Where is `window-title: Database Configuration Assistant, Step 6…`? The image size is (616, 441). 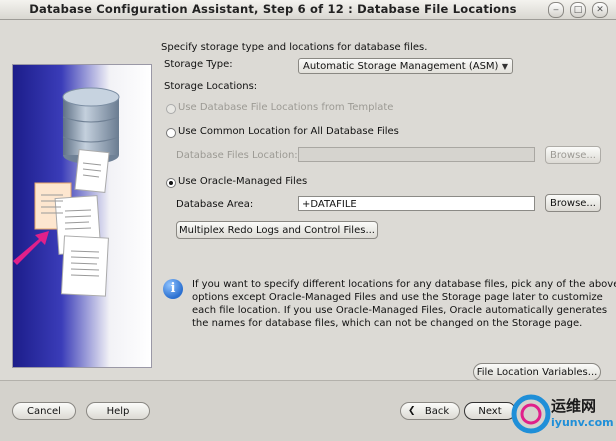
window-title: Database Configuration Assistant, Step 6… is located at coordinates (273, 9).